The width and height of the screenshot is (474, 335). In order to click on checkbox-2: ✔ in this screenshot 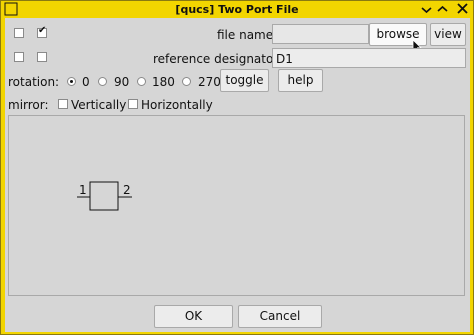, I will do `click(42, 31)`.